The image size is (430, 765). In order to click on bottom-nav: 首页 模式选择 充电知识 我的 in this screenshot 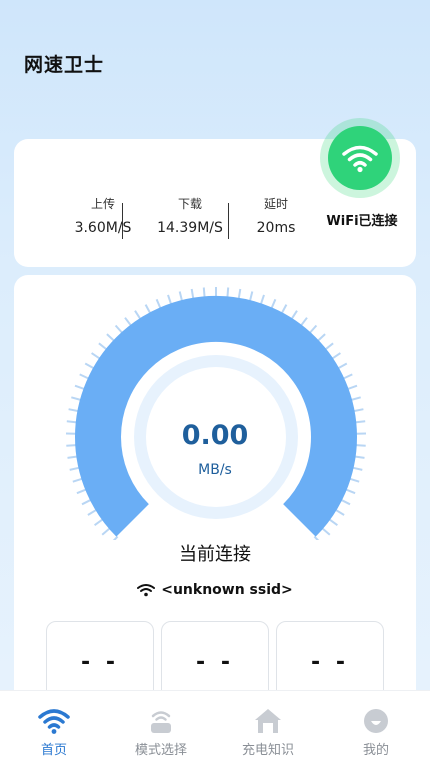, I will do `click(215, 727)`.